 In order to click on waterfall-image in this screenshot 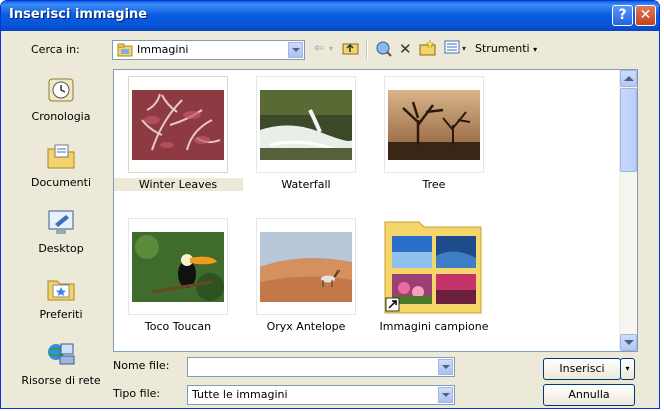, I will do `click(306, 125)`.